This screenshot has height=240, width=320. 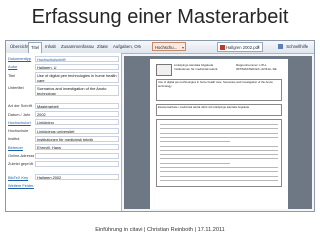 I want to click on field-label: Hochschule, so click(x=18, y=131).